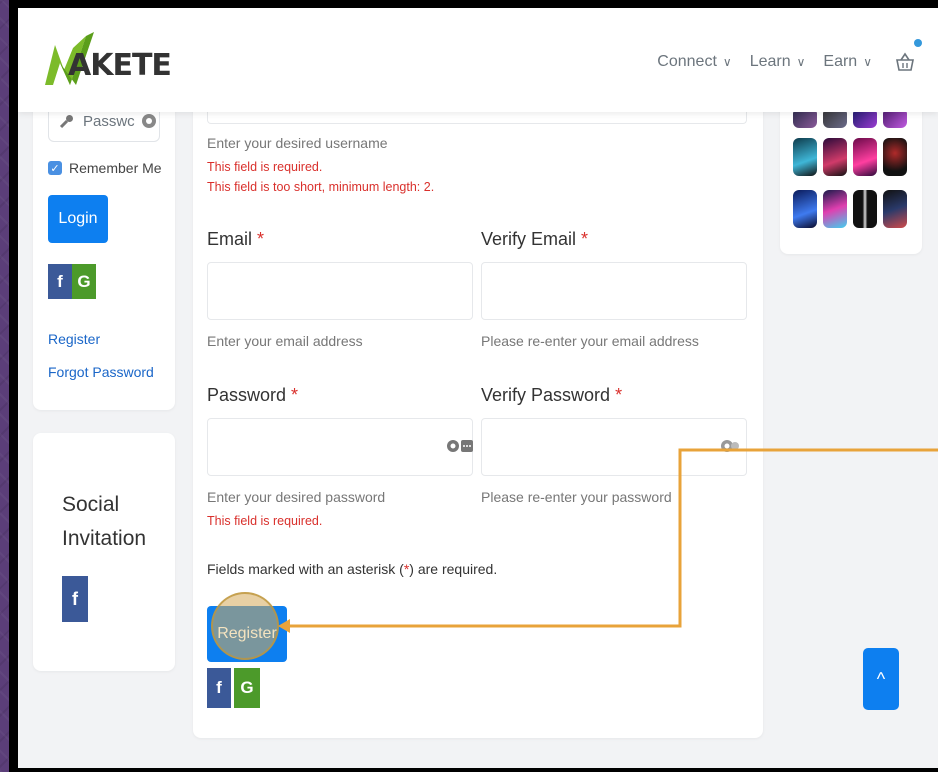  What do you see at coordinates (840, 61) in the screenshot?
I see `nav-earn-label: Earn` at bounding box center [840, 61].